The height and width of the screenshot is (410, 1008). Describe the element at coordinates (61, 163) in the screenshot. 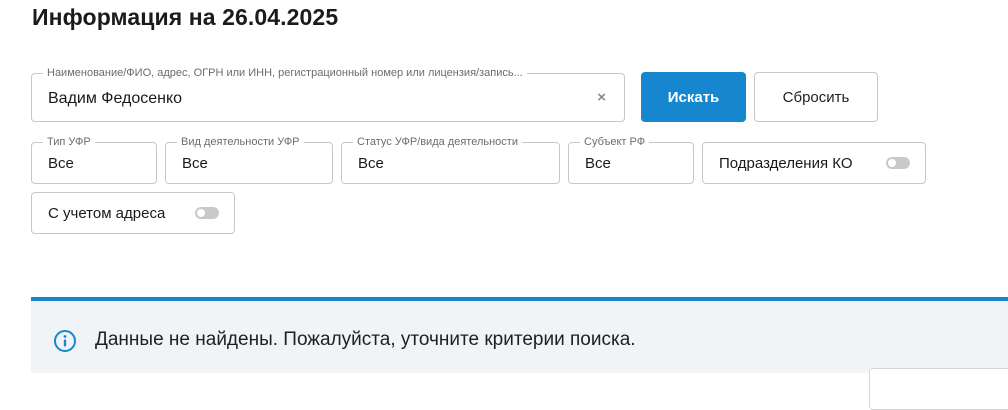

I see `ufr-type-value: Все` at that location.